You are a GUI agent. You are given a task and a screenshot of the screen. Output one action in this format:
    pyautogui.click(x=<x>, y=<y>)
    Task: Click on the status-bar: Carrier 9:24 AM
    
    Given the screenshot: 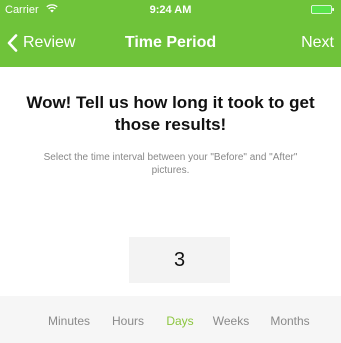 What is the action you would take?
    pyautogui.click(x=170, y=10)
    